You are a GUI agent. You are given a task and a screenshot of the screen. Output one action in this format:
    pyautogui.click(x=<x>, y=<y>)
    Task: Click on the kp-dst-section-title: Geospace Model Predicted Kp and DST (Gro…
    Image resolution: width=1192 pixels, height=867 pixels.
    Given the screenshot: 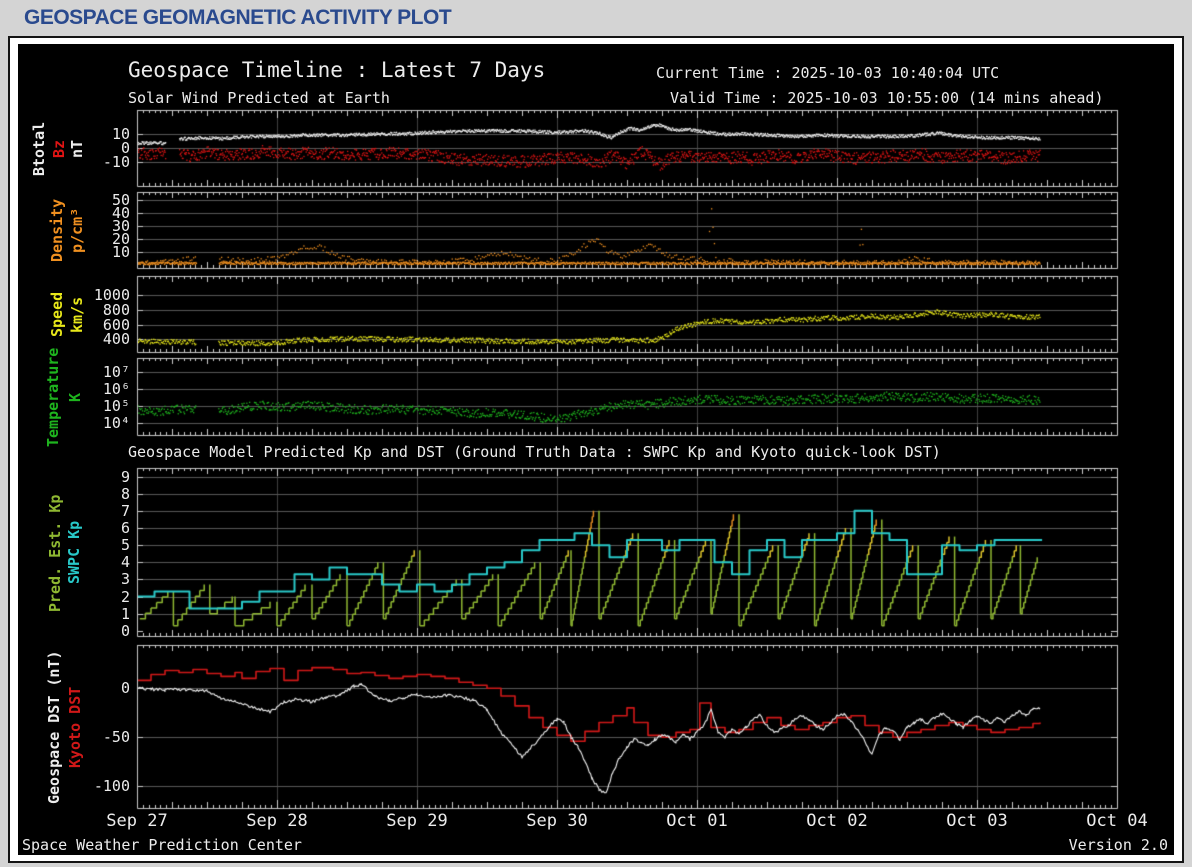 What is the action you would take?
    pyautogui.click(x=534, y=452)
    